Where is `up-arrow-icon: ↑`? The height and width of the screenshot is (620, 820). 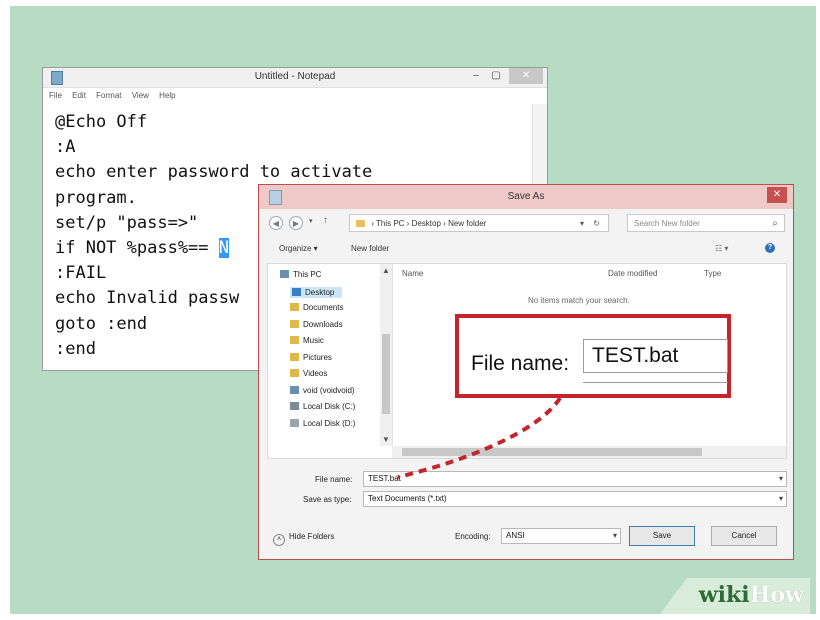
up-arrow-icon: ↑ is located at coordinates (325, 220).